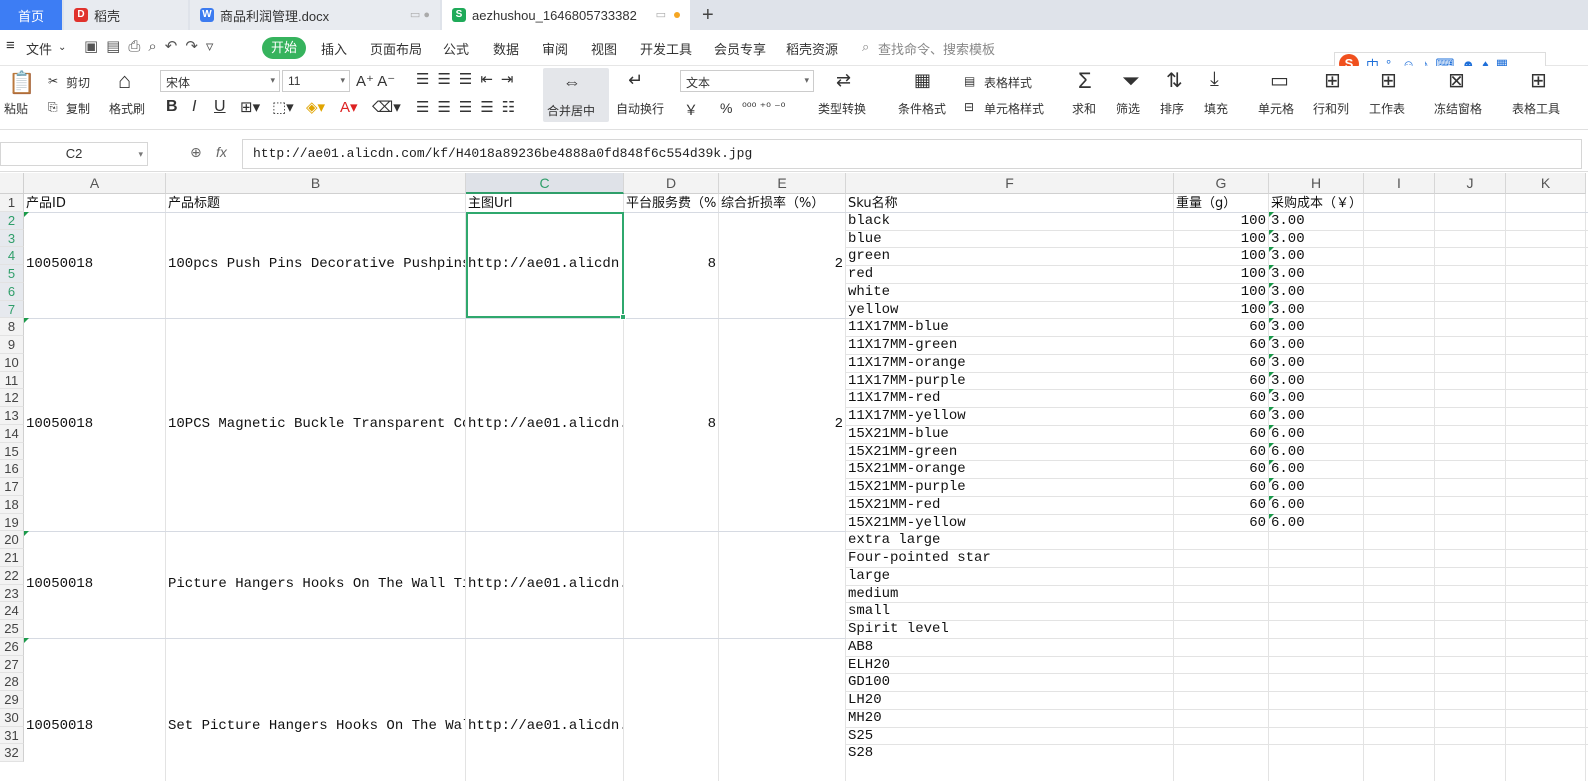 Image resolution: width=1588 pixels, height=781 pixels. Describe the element at coordinates (12, 646) in the screenshot. I see `row-header: 26` at that location.